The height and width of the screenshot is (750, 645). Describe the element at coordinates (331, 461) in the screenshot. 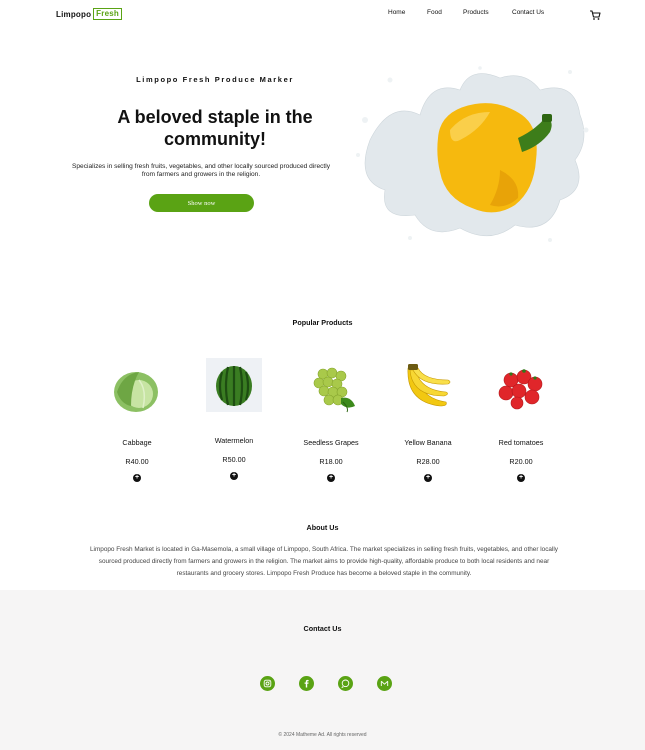

I see `product-price: R18.00` at that location.